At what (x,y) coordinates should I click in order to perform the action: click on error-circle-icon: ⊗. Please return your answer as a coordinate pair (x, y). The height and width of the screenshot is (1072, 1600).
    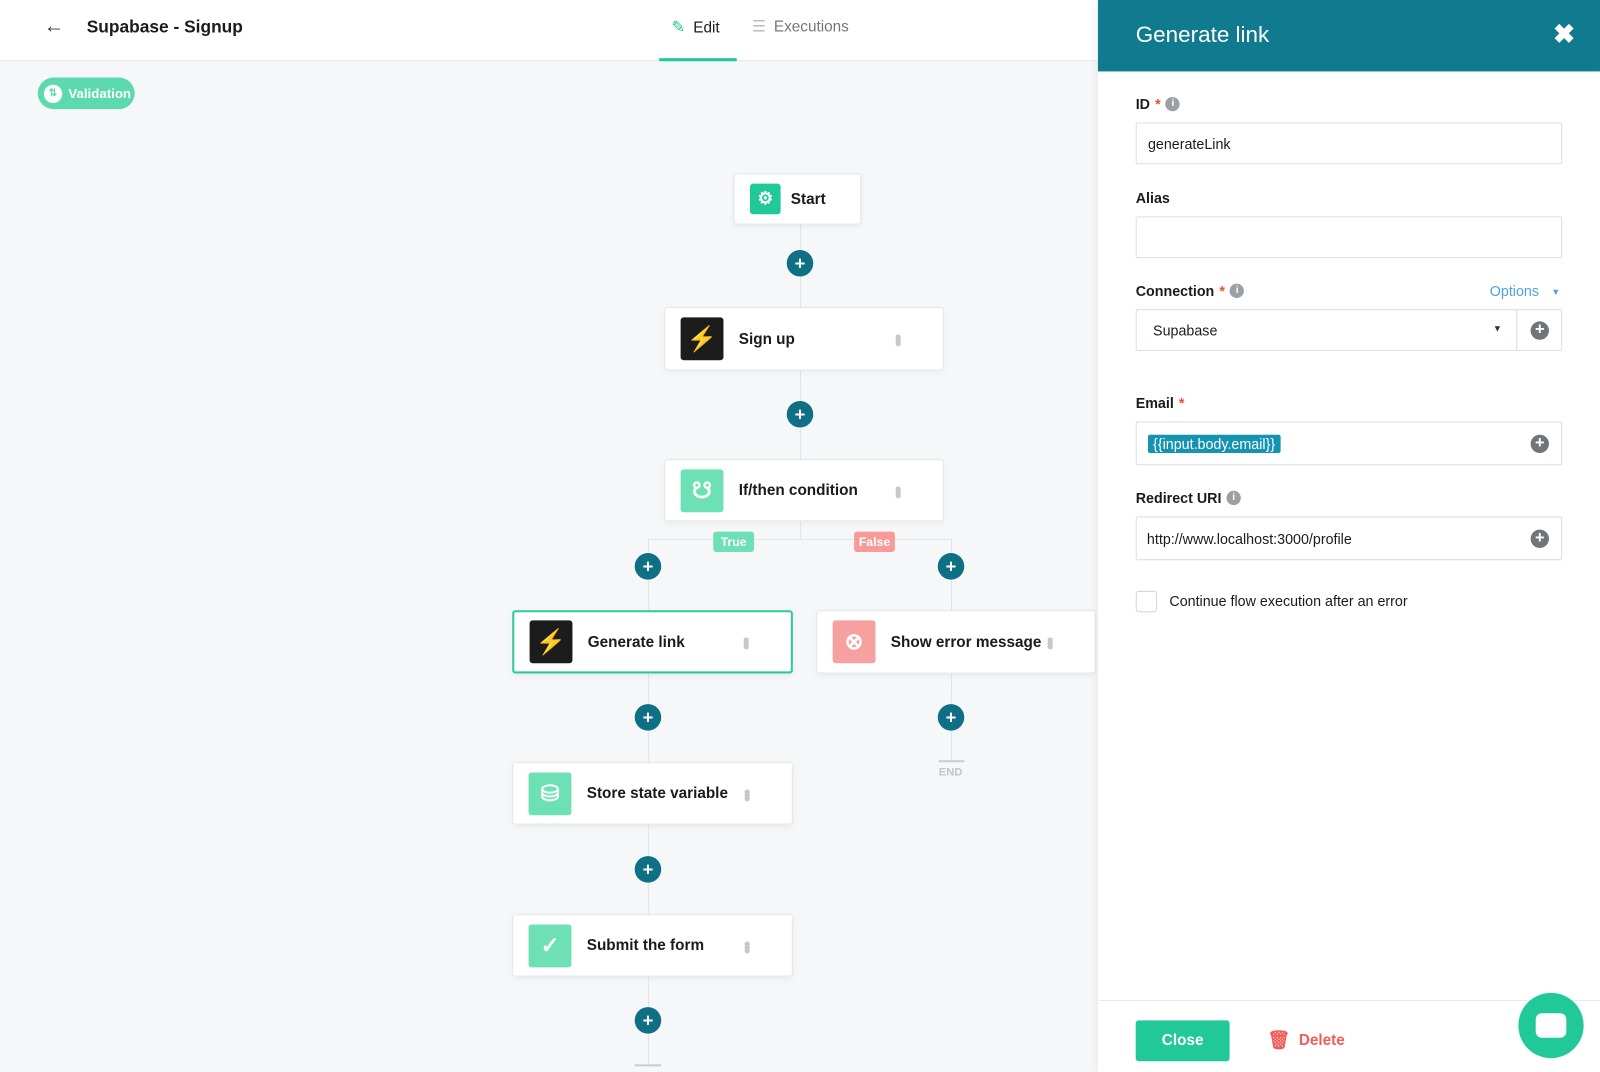
    Looking at the image, I should click on (854, 642).